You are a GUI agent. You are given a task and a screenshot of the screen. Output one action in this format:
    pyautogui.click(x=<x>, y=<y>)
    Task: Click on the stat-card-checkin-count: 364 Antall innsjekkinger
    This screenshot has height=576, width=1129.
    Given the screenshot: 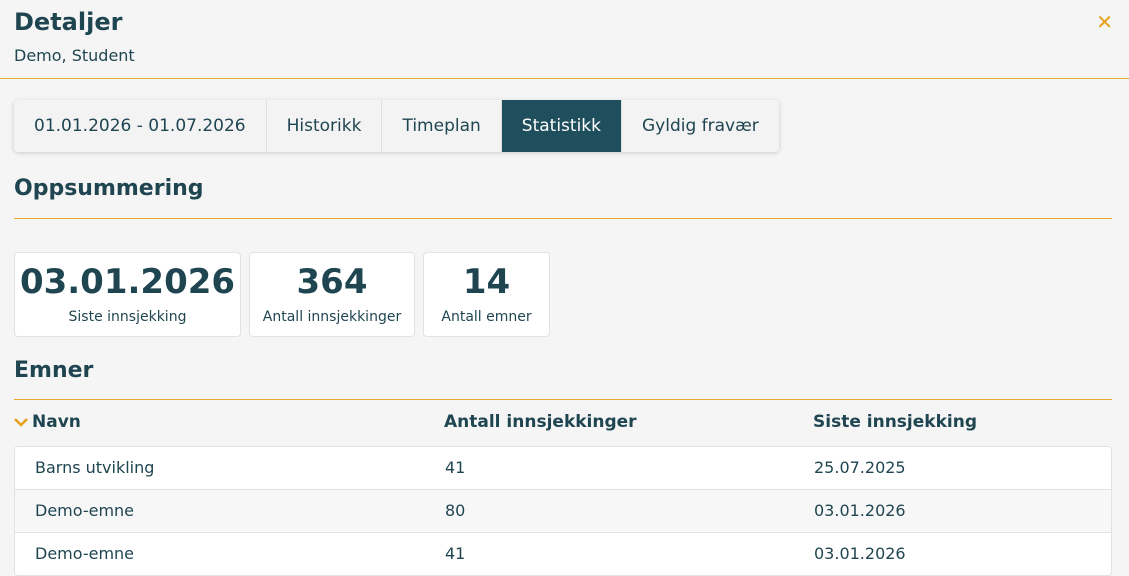 What is the action you would take?
    pyautogui.click(x=332, y=294)
    